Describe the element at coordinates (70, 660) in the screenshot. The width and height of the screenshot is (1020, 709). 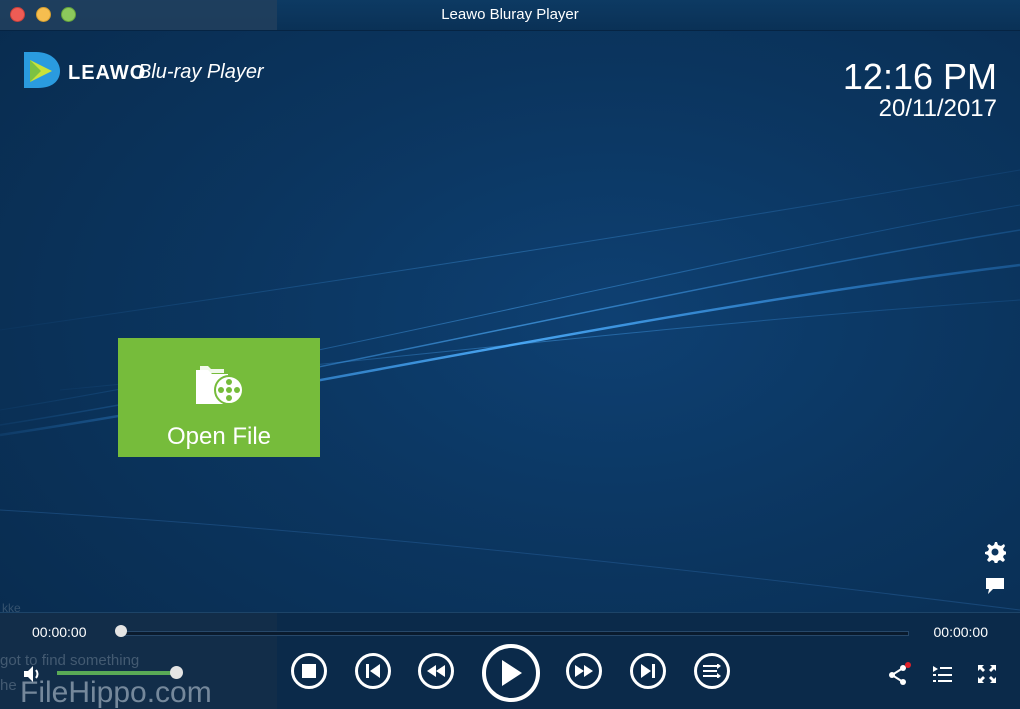
I see `background-overlay-text: got to find something` at that location.